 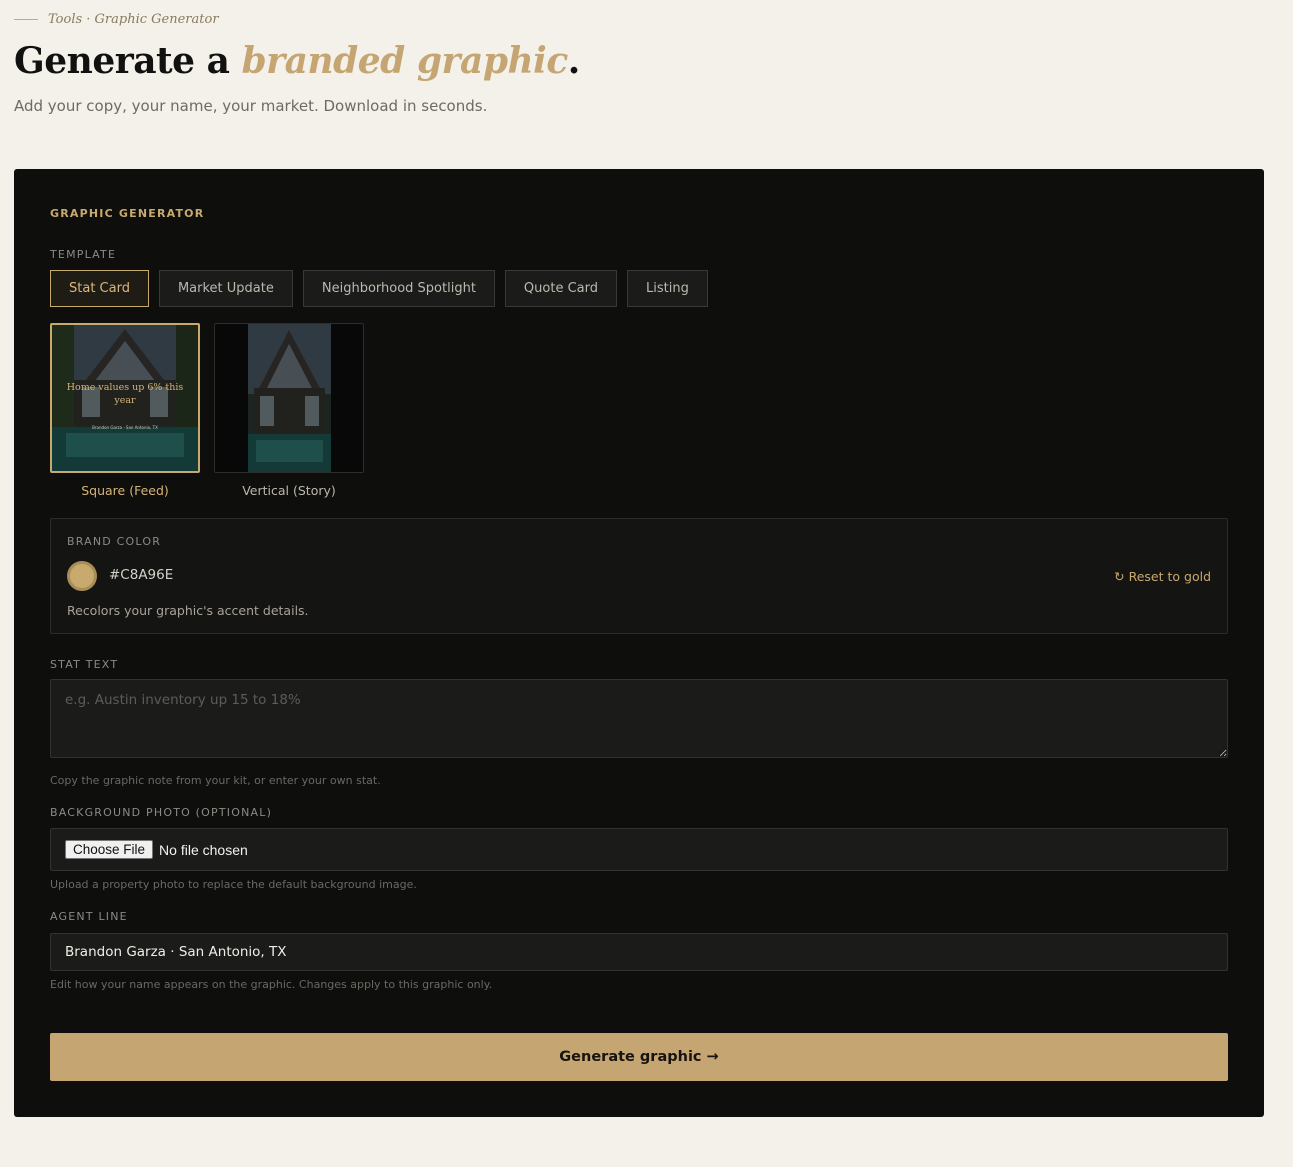 I want to click on page-title: Generate a branded graphic., so click(x=297, y=61).